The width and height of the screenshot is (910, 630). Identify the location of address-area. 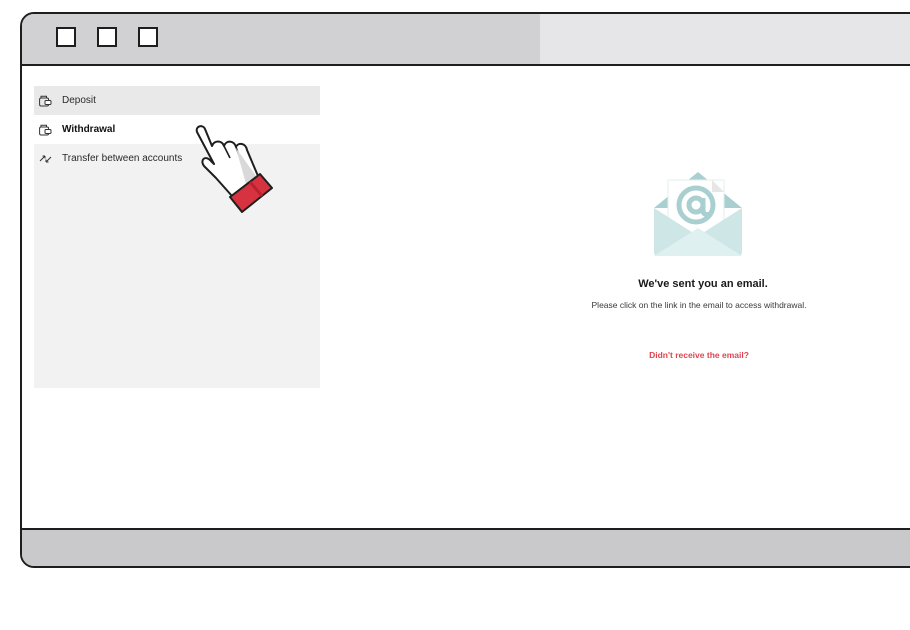
(725, 39).